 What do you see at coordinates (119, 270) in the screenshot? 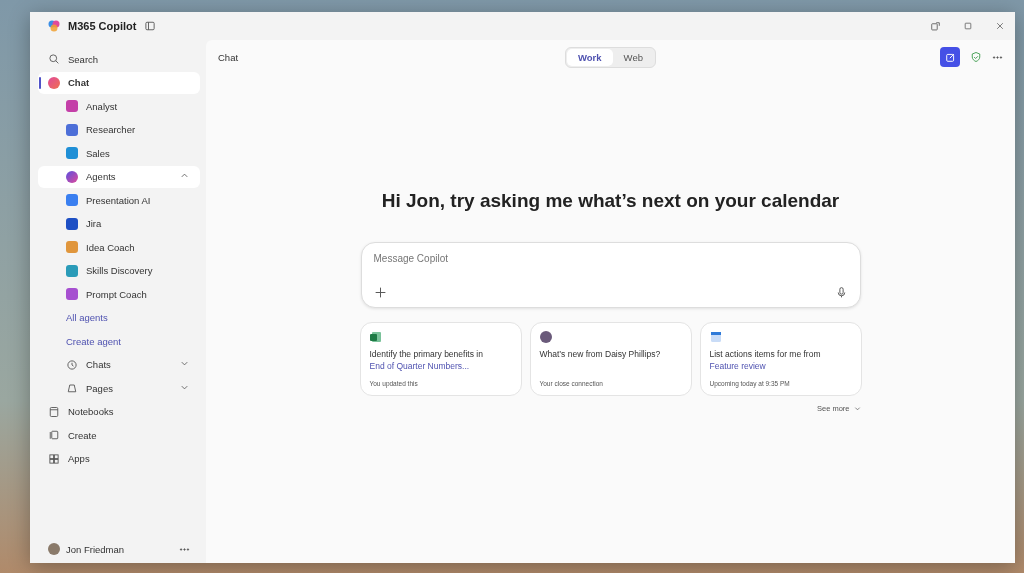
I see `sidebar-item: Skills Discovery` at bounding box center [119, 270].